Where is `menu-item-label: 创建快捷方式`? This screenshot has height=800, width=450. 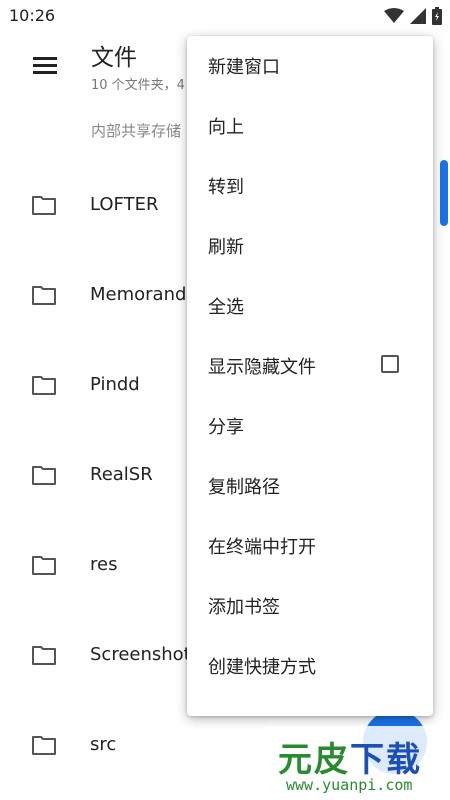 menu-item-label: 创建快捷方式 is located at coordinates (262, 667).